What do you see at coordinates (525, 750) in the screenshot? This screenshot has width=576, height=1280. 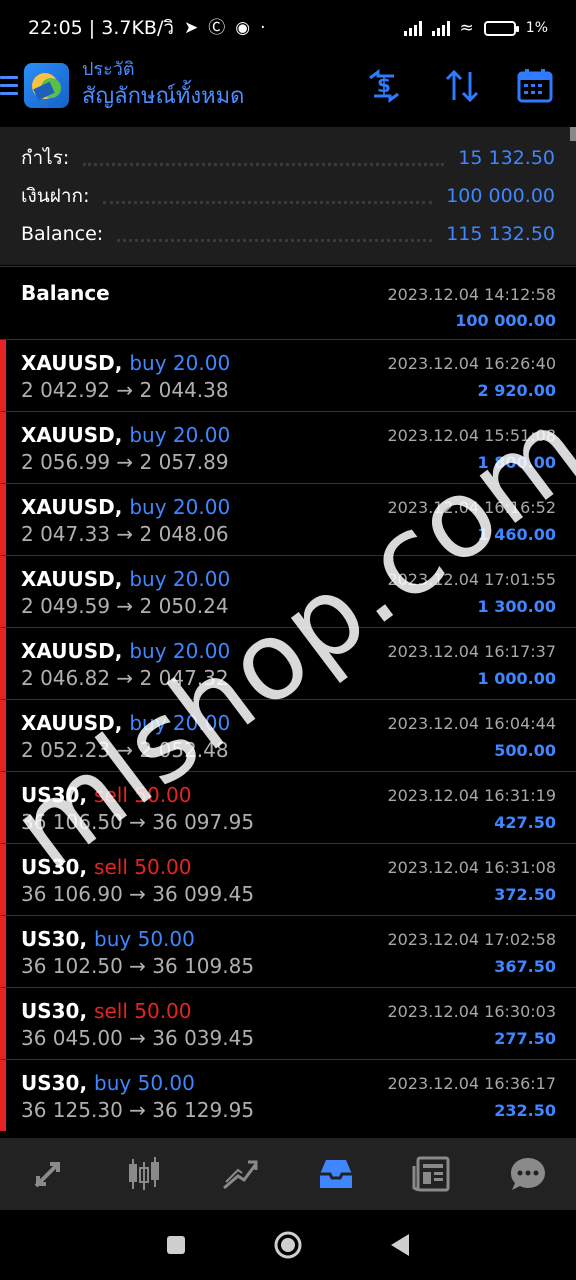 I see `trade-profit: 500.00` at bounding box center [525, 750].